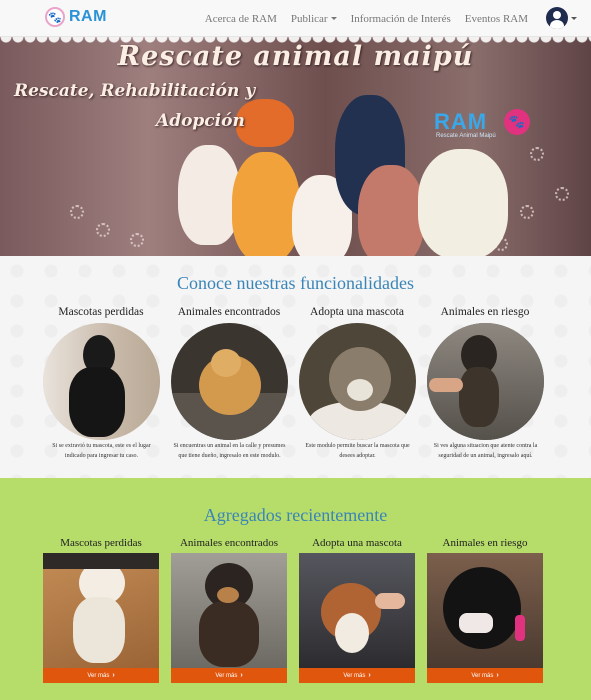 This screenshot has width=591, height=700. I want to click on nav-item-informacion: Información de Interés, so click(401, 19).